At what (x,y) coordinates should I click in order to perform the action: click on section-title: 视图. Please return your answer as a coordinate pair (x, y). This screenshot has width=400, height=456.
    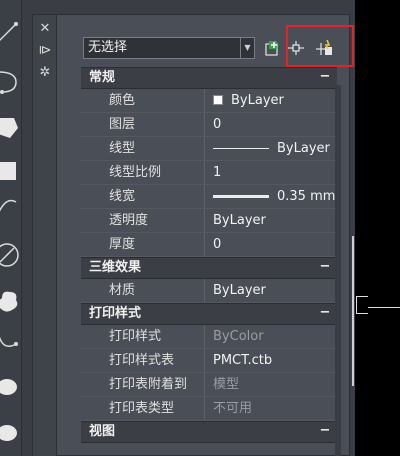
    Looking at the image, I should click on (102, 431).